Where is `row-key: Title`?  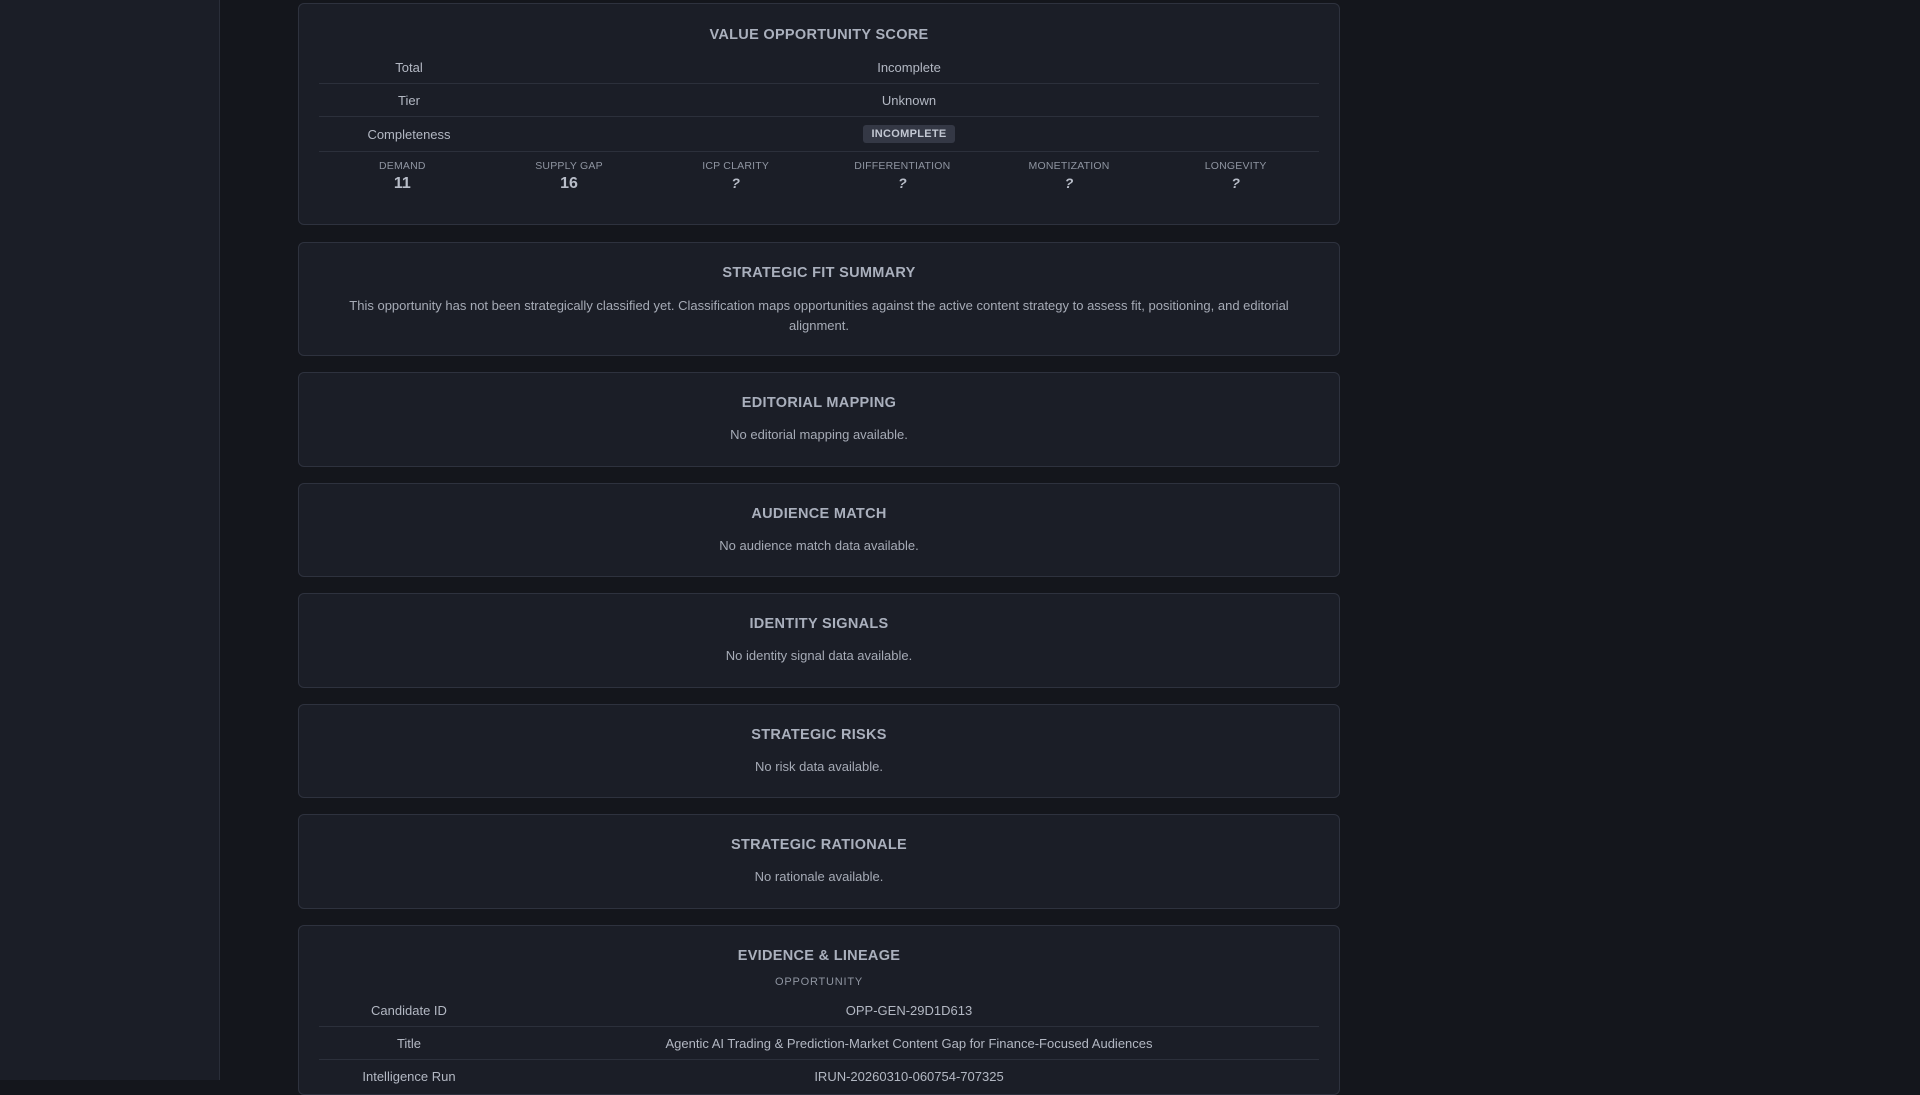 row-key: Title is located at coordinates (409, 1043).